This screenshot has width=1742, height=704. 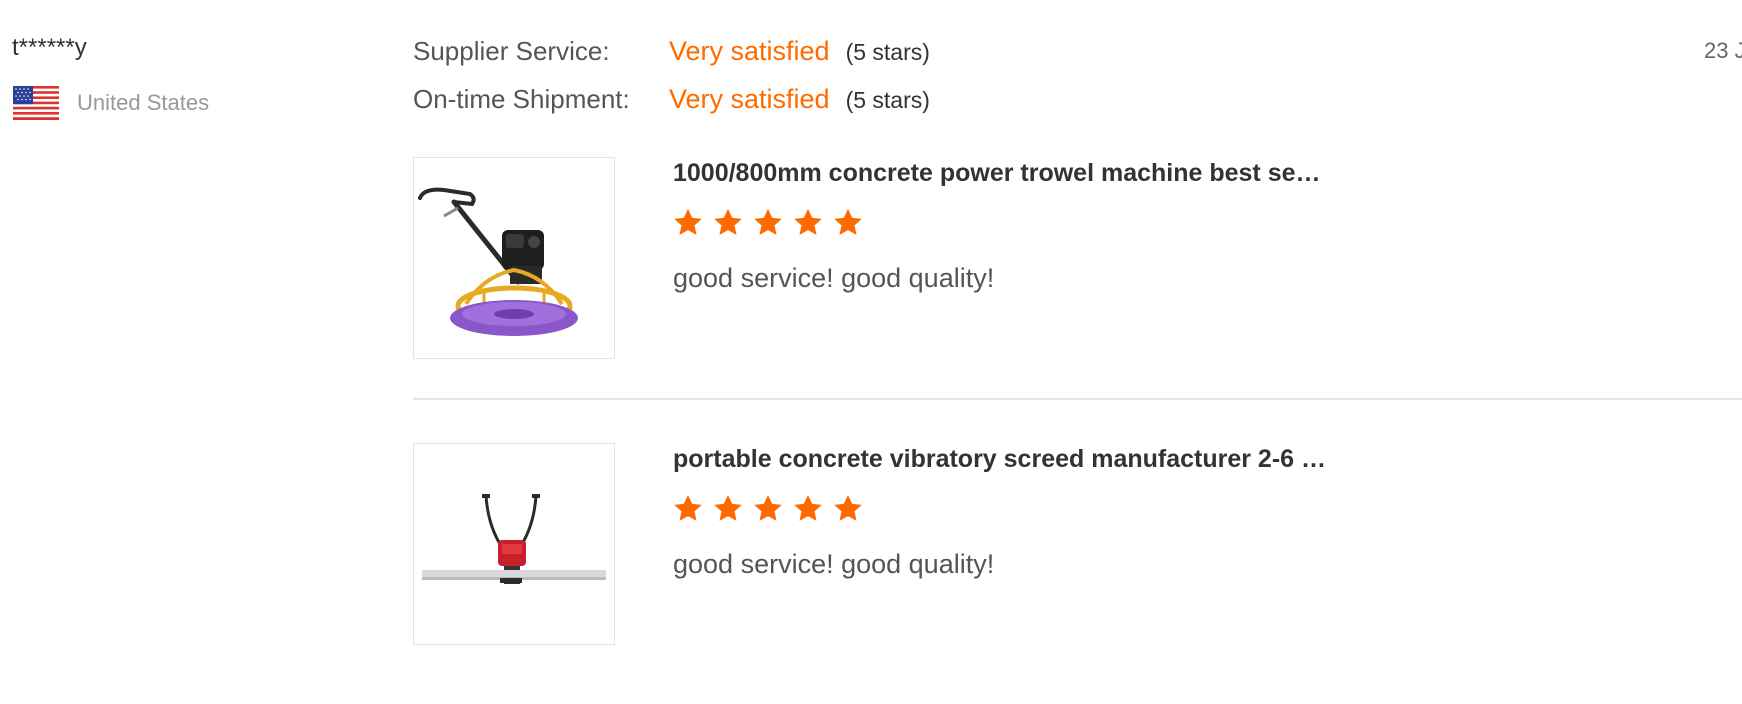 I want to click on reviewer-country: United States, so click(x=111, y=103).